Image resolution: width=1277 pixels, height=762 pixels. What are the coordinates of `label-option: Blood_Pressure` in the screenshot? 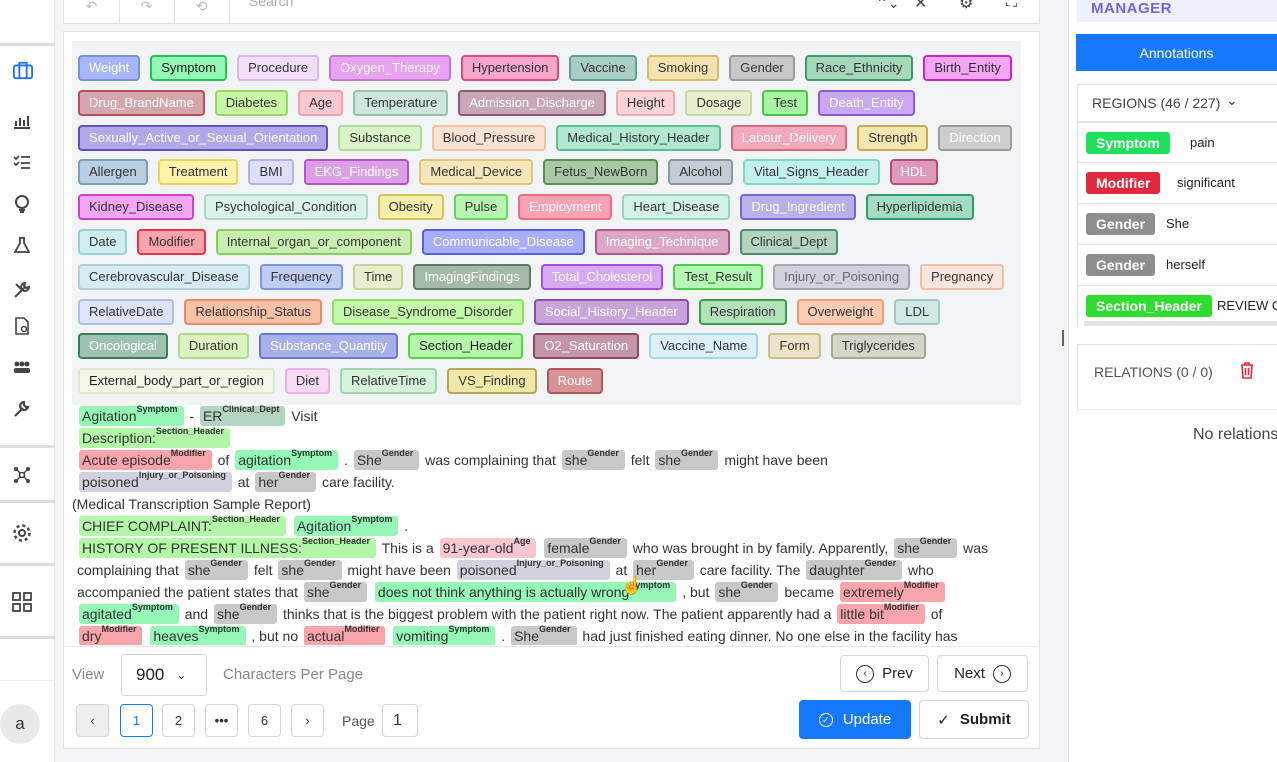 It's located at (489, 138).